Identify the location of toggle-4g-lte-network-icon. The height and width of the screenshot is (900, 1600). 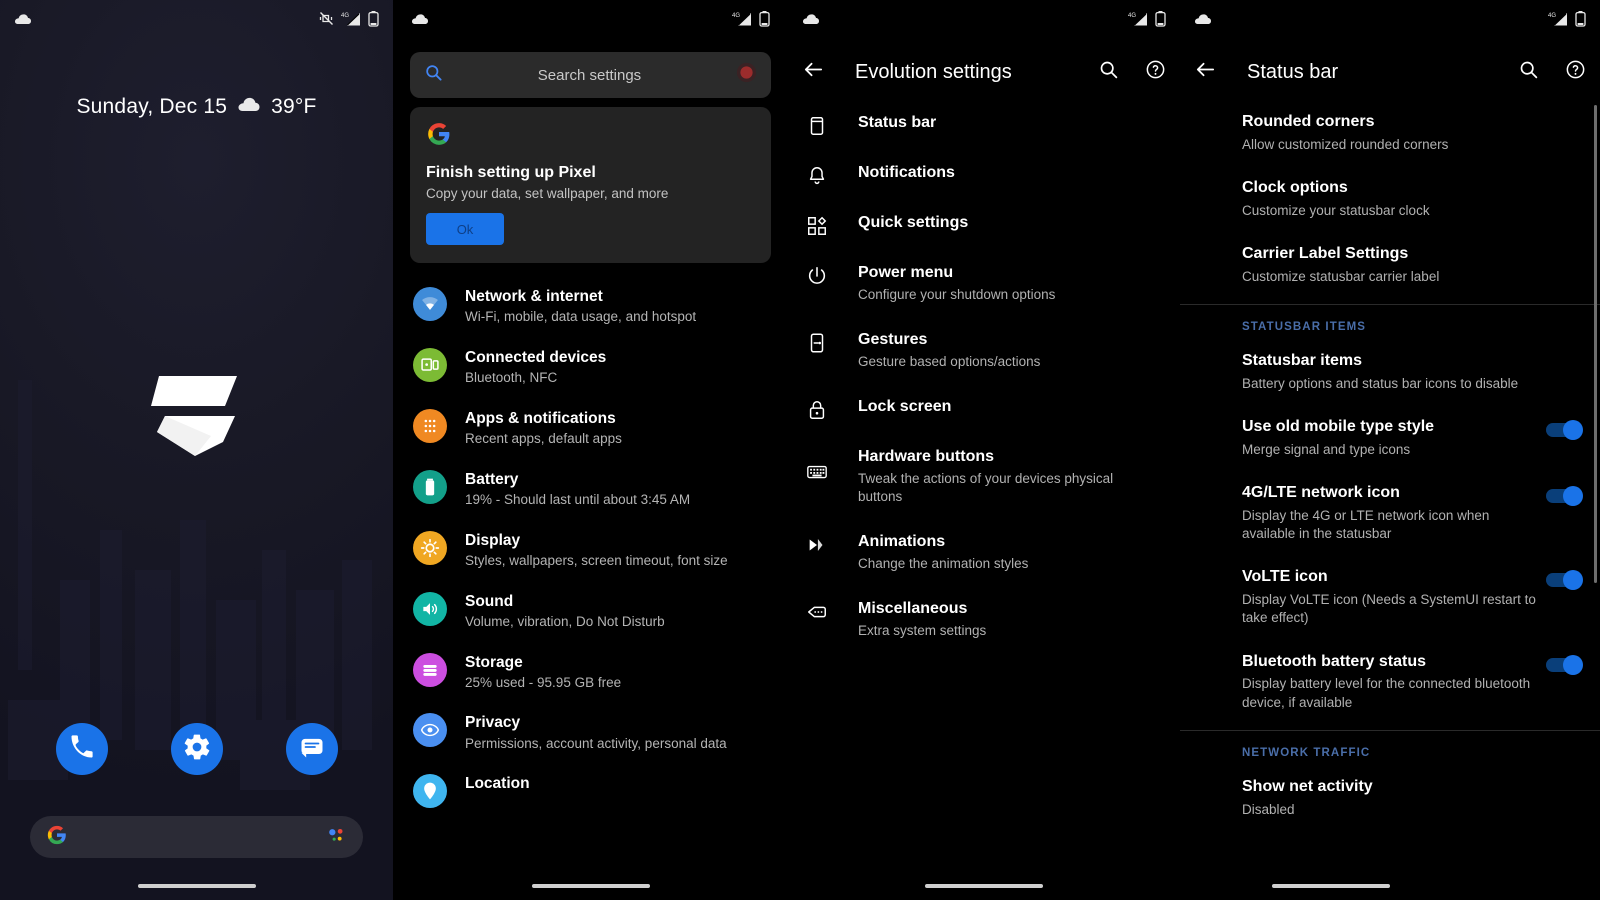
(1564, 496).